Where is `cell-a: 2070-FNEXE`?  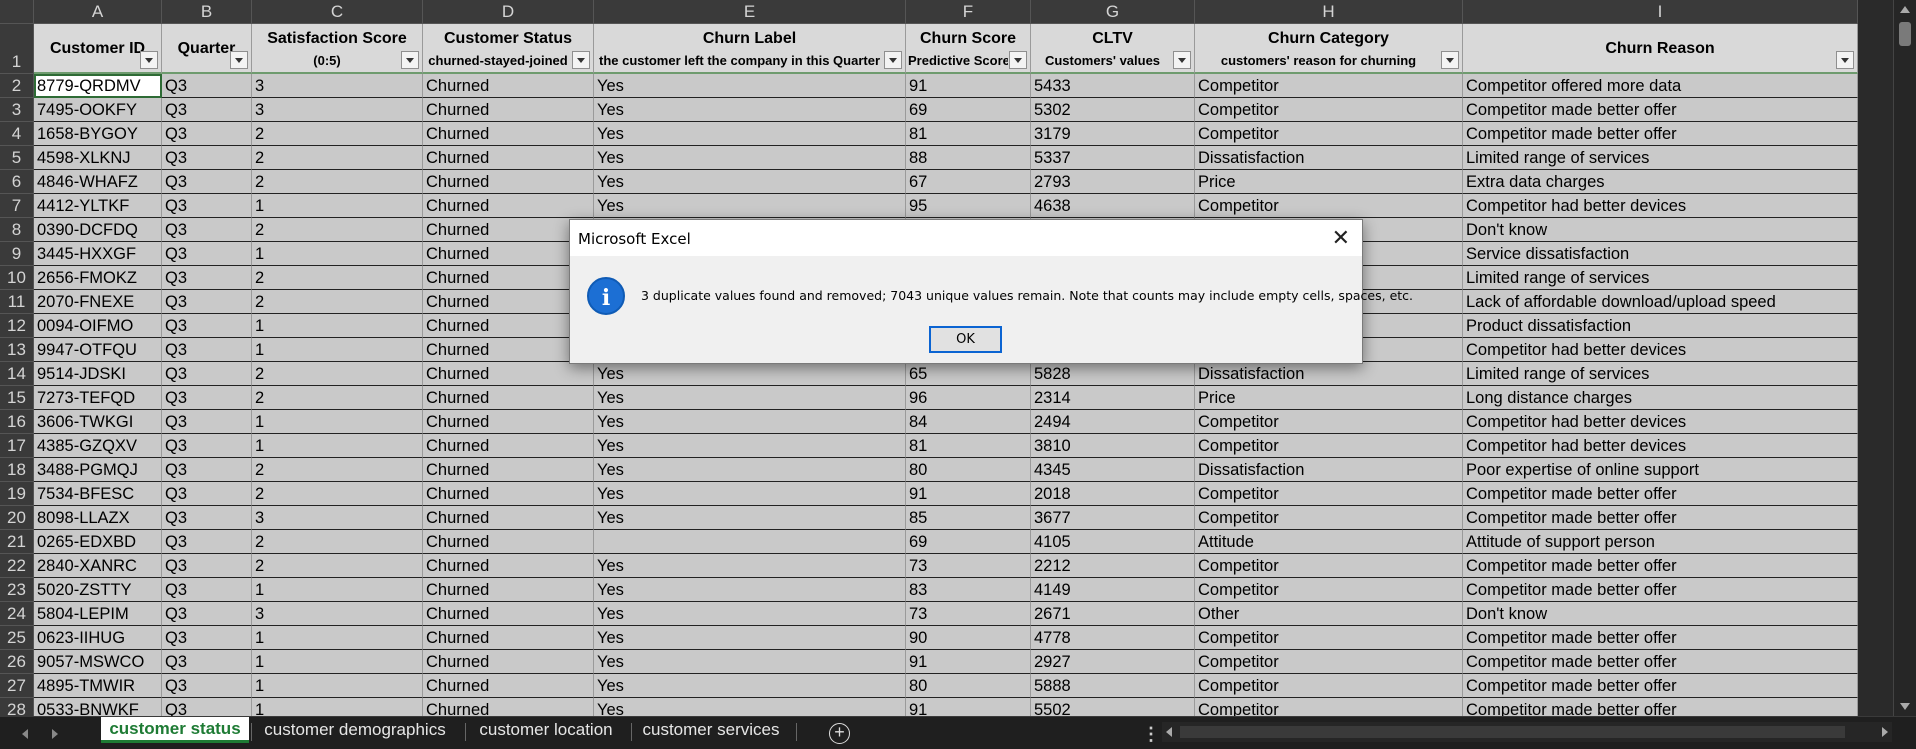
cell-a: 2070-FNEXE is located at coordinates (98, 302).